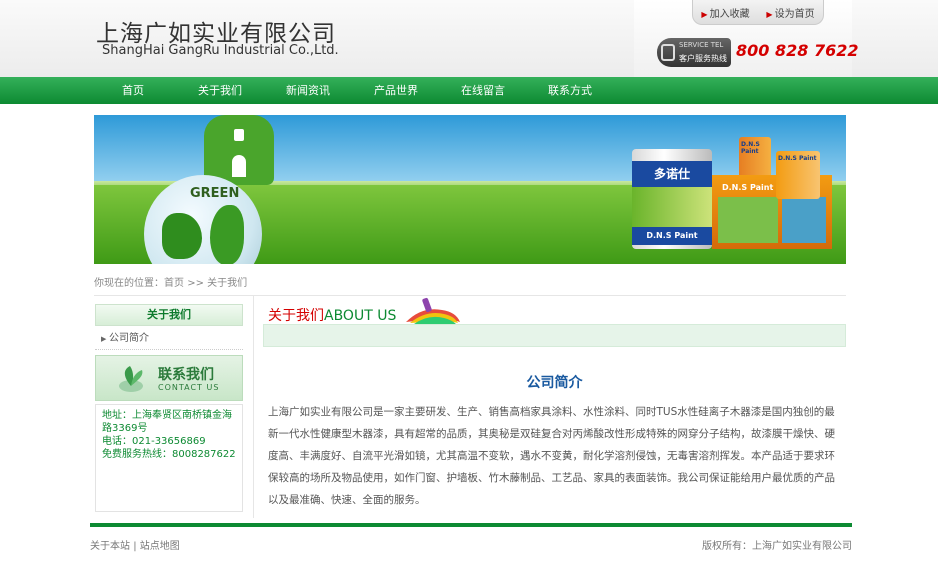 The width and height of the screenshot is (938, 573). What do you see at coordinates (239, 166) in the screenshot?
I see `house-door` at bounding box center [239, 166].